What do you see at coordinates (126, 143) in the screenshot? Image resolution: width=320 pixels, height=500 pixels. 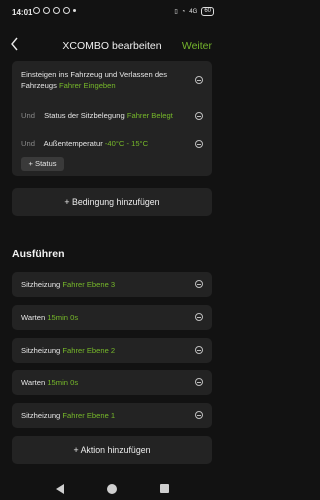 I see `condition-value: -40°C - 15°C` at bounding box center [126, 143].